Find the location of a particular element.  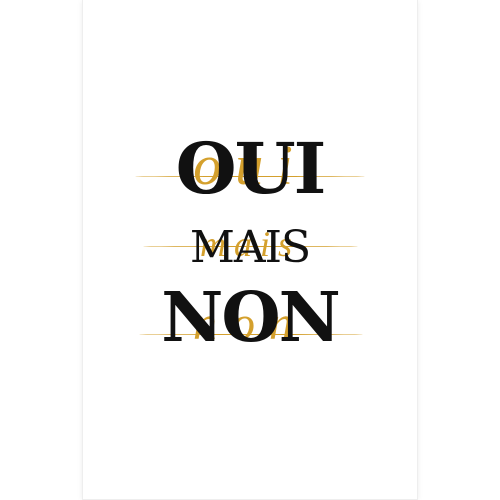

bold-word-oui: OUI is located at coordinates (251, 168).